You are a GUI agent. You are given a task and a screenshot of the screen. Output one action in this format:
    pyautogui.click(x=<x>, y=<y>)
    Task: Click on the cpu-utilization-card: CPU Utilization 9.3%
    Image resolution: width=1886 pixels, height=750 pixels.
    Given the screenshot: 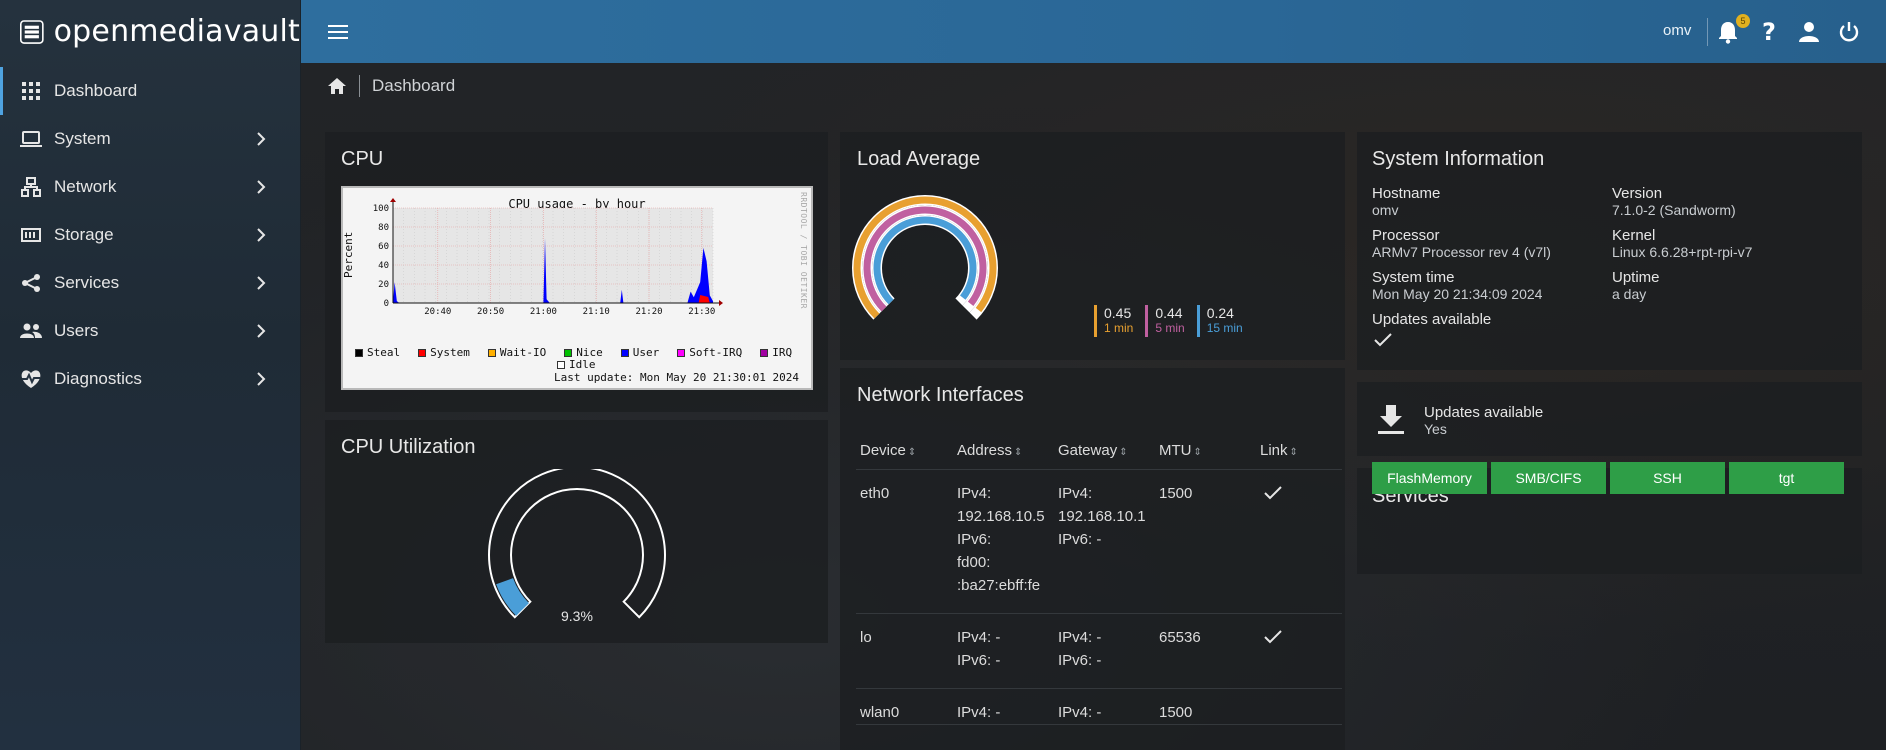 What is the action you would take?
    pyautogui.click(x=576, y=531)
    